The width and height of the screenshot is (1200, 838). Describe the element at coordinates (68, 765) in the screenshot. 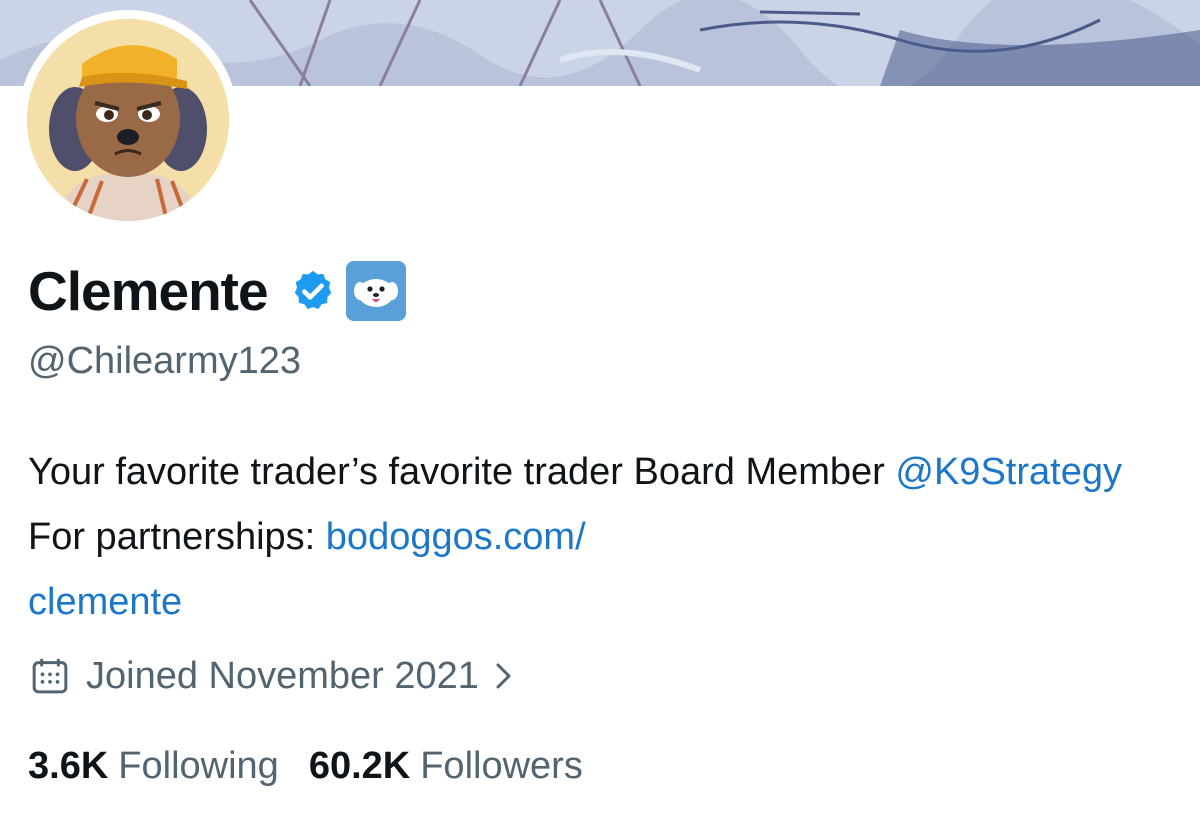

I see `following-count: 3.6K` at that location.